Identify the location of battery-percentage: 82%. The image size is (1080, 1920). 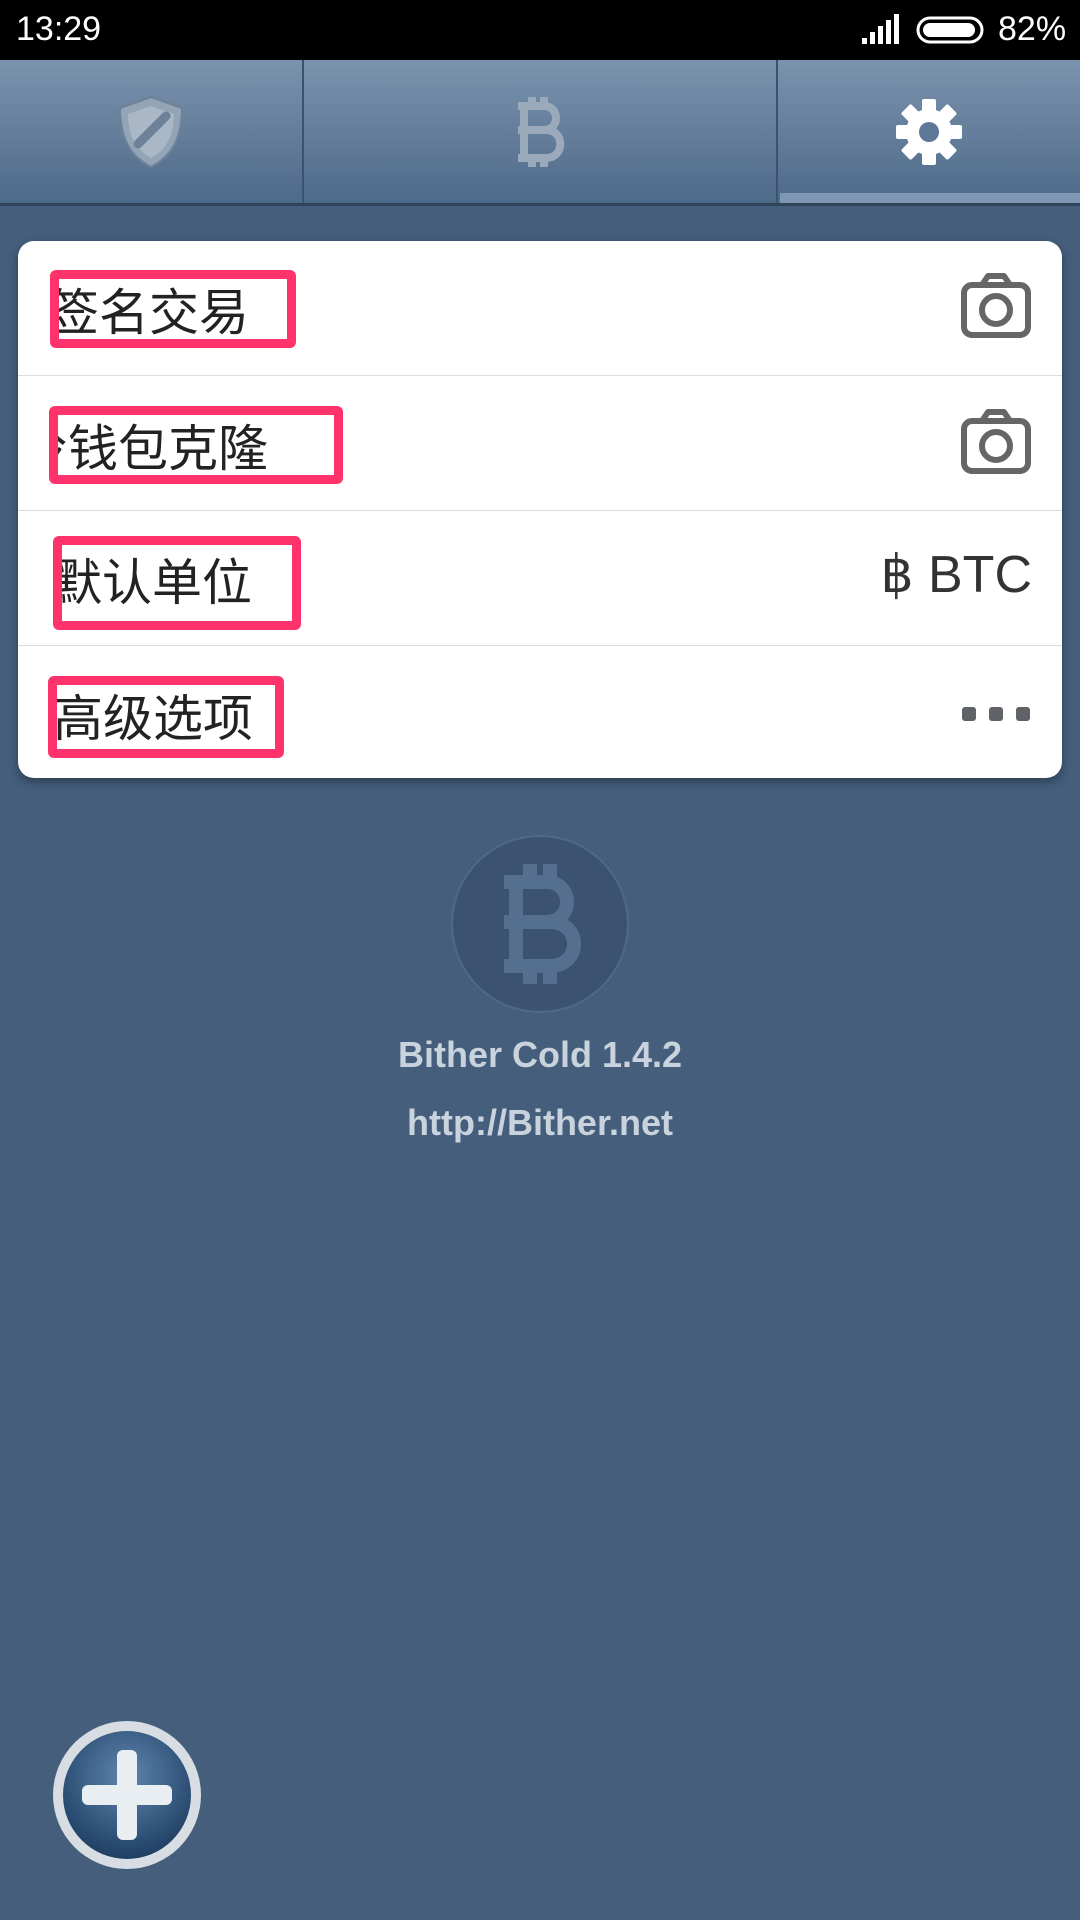
(1032, 29).